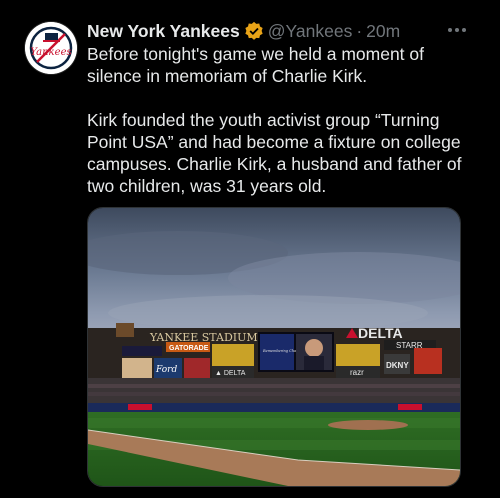  What do you see at coordinates (50, 52) in the screenshot?
I see `svg-text: Yankees` at bounding box center [50, 52].